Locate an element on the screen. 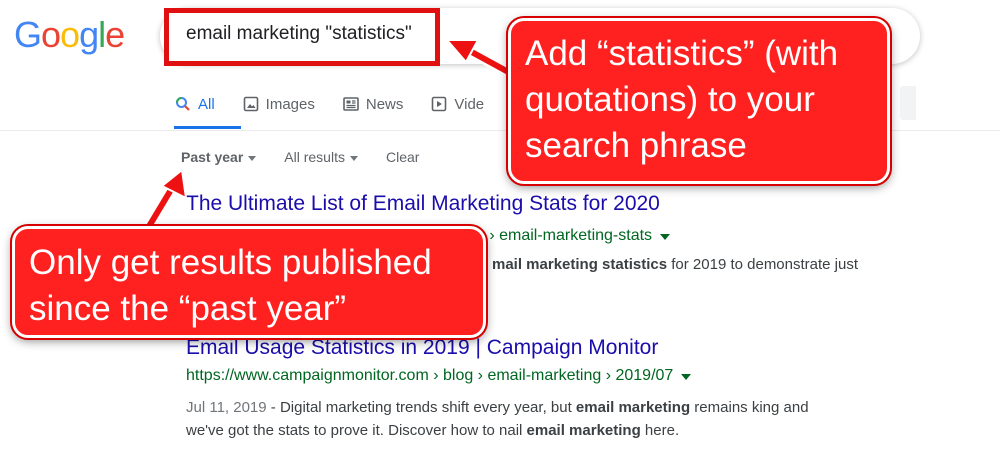 This screenshot has height=466, width=1000. callout-line: Only get results published is located at coordinates (230, 262).